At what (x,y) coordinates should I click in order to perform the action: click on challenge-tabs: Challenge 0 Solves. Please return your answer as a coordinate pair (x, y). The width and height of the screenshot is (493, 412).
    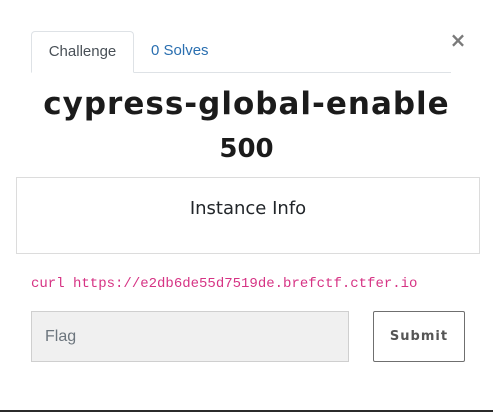
    Looking at the image, I should click on (241, 52).